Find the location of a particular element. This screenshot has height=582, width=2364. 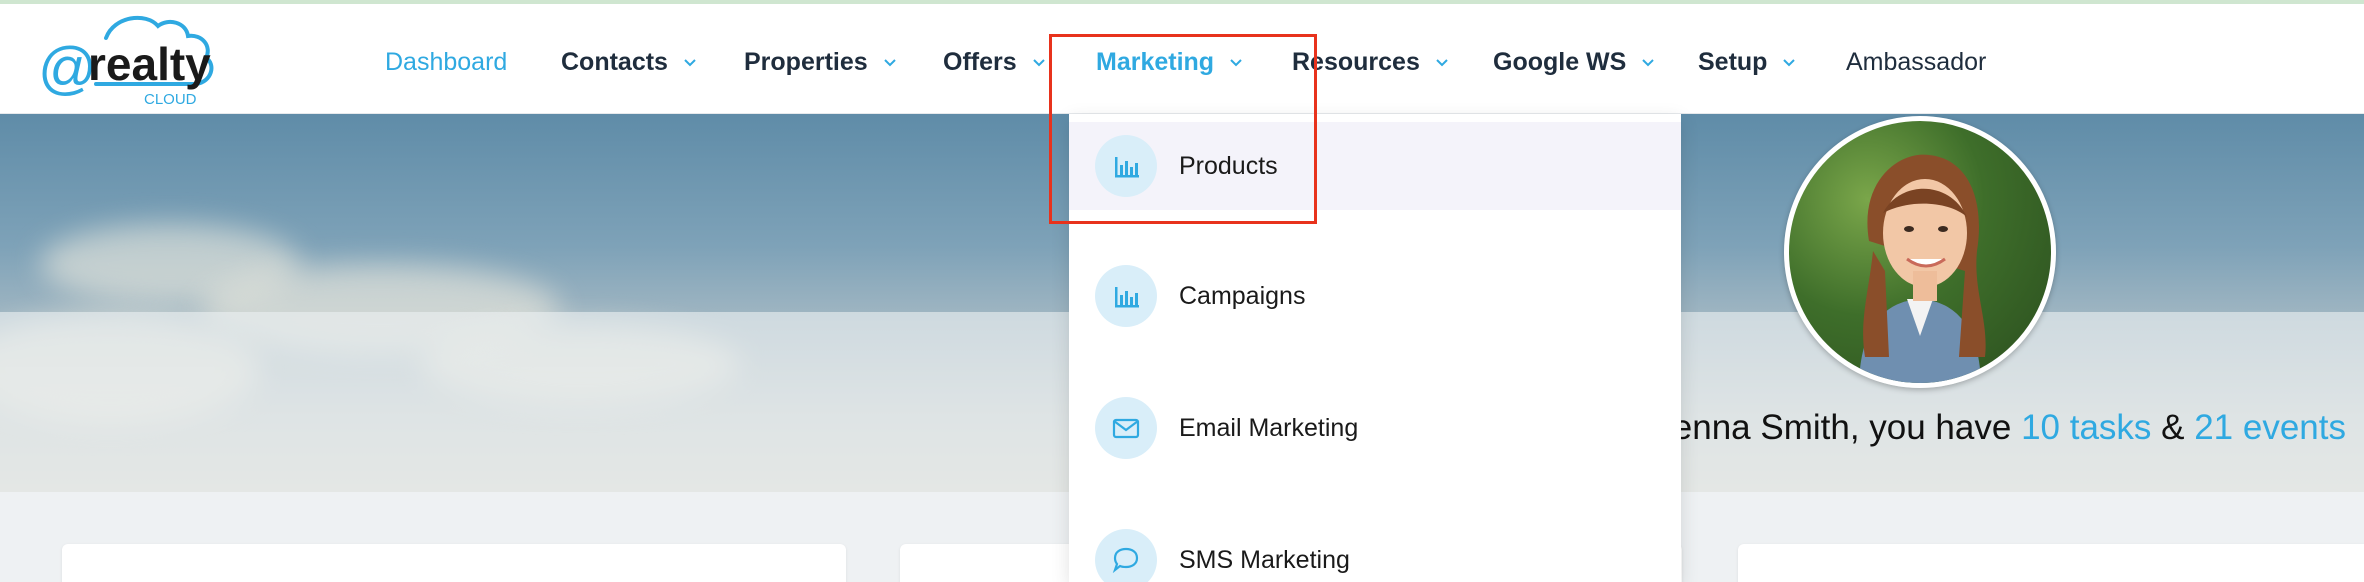

nav-setup-label: Setup is located at coordinates (1733, 61).